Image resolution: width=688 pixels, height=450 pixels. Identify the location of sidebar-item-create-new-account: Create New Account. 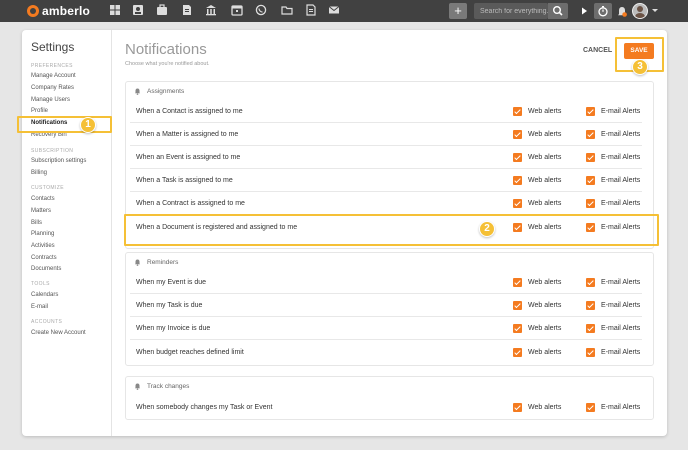
(58, 333).